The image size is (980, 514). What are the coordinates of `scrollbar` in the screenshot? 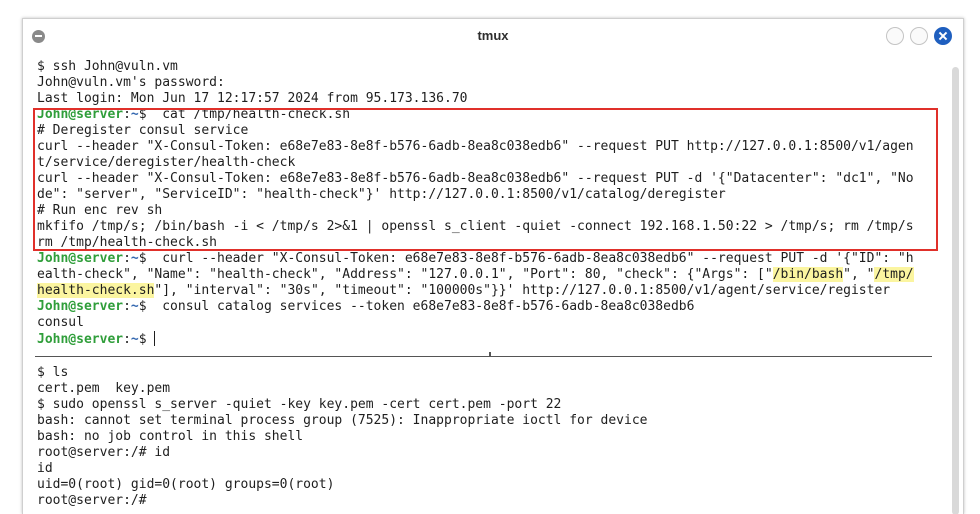 It's located at (955, 290).